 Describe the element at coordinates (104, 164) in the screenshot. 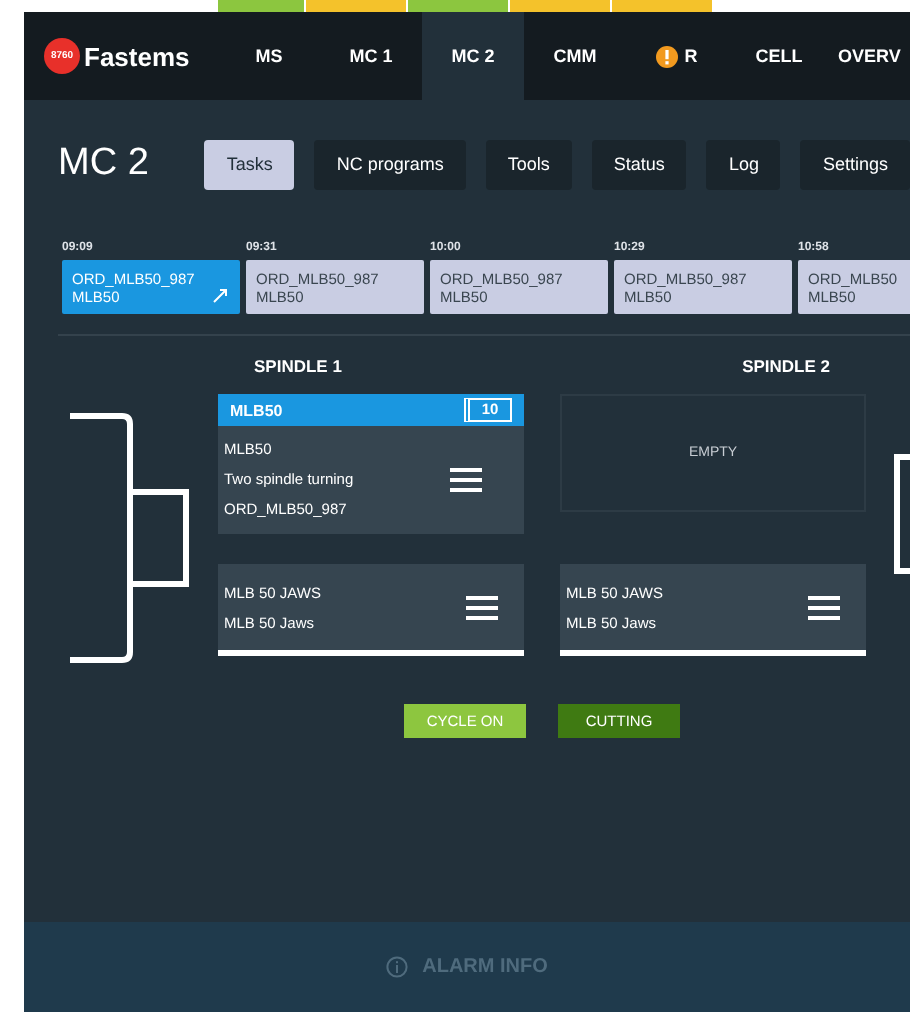

I see `page-title: MC 2` at that location.